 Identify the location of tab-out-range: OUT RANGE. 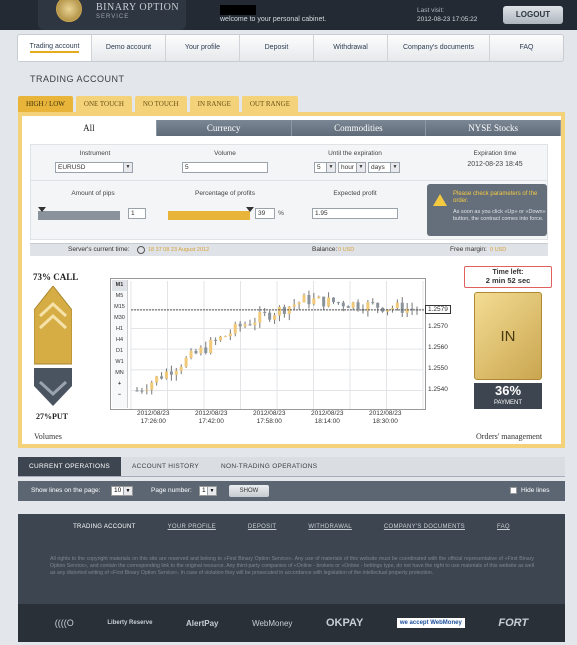
(269, 104).